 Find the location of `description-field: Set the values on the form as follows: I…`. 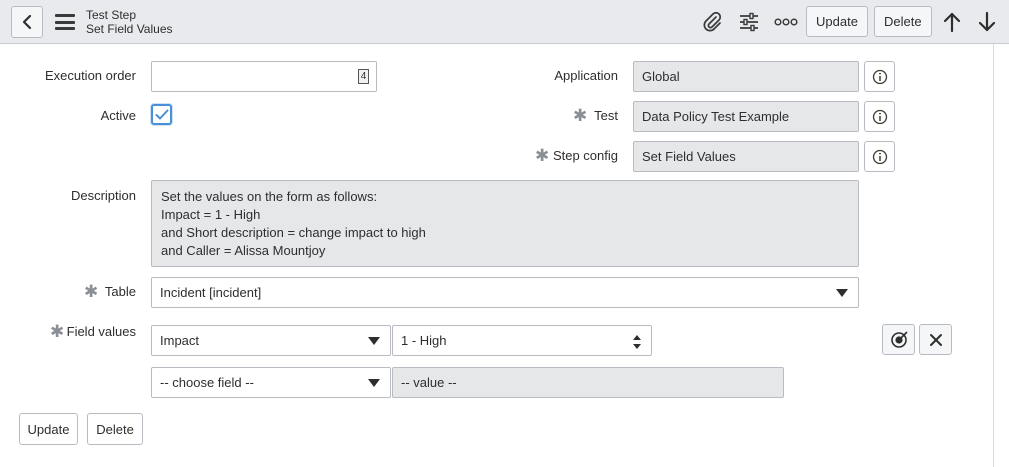

description-field: Set the values on the form as follows: I… is located at coordinates (505, 223).